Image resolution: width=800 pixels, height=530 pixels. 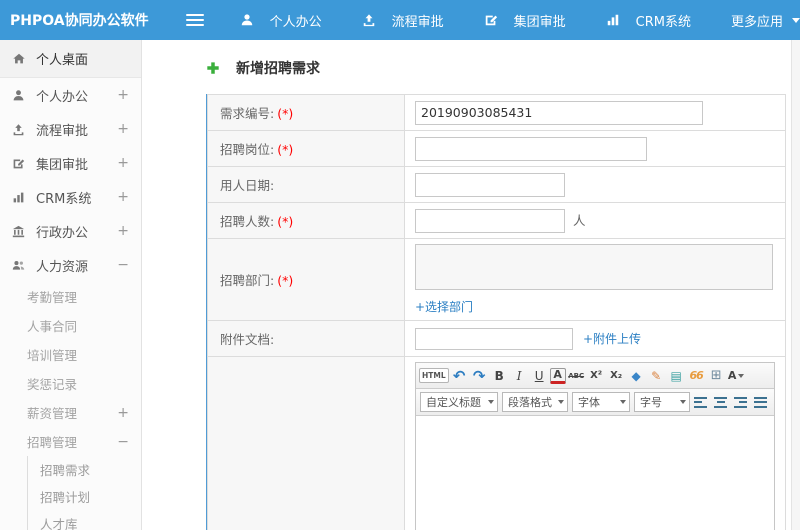 What do you see at coordinates (616, 376) in the screenshot?
I see `subscript-button: X₂` at bounding box center [616, 376].